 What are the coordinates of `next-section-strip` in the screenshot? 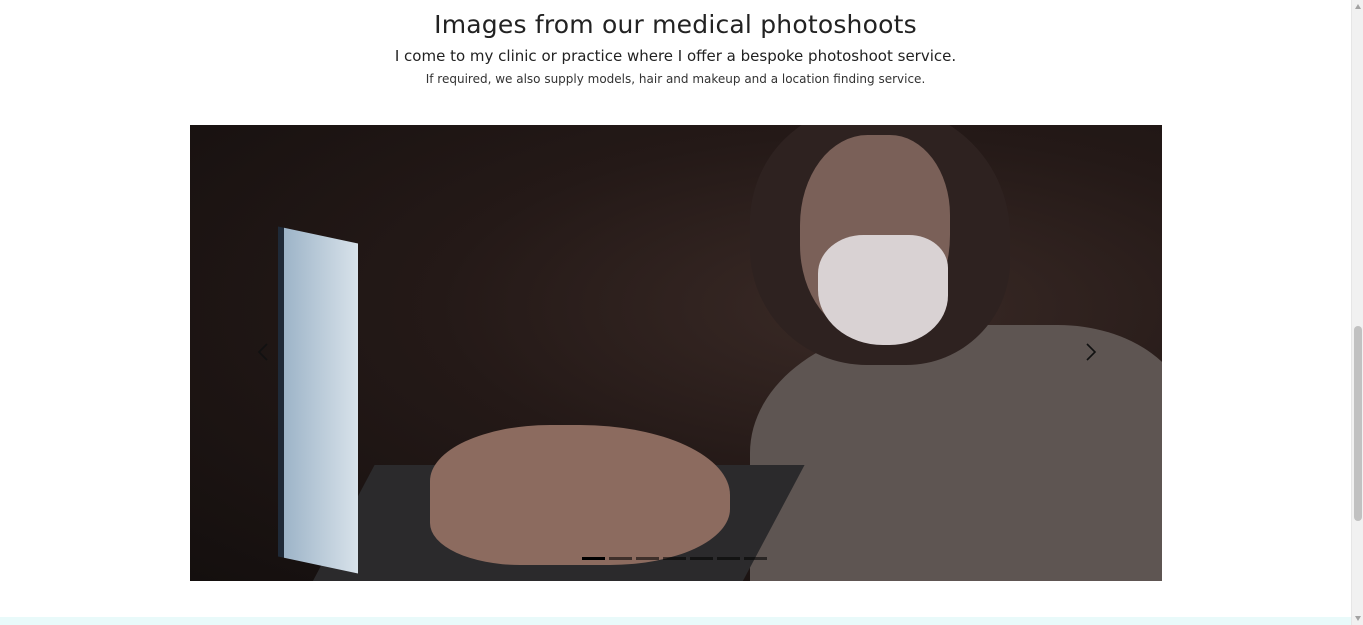 It's located at (675, 621).